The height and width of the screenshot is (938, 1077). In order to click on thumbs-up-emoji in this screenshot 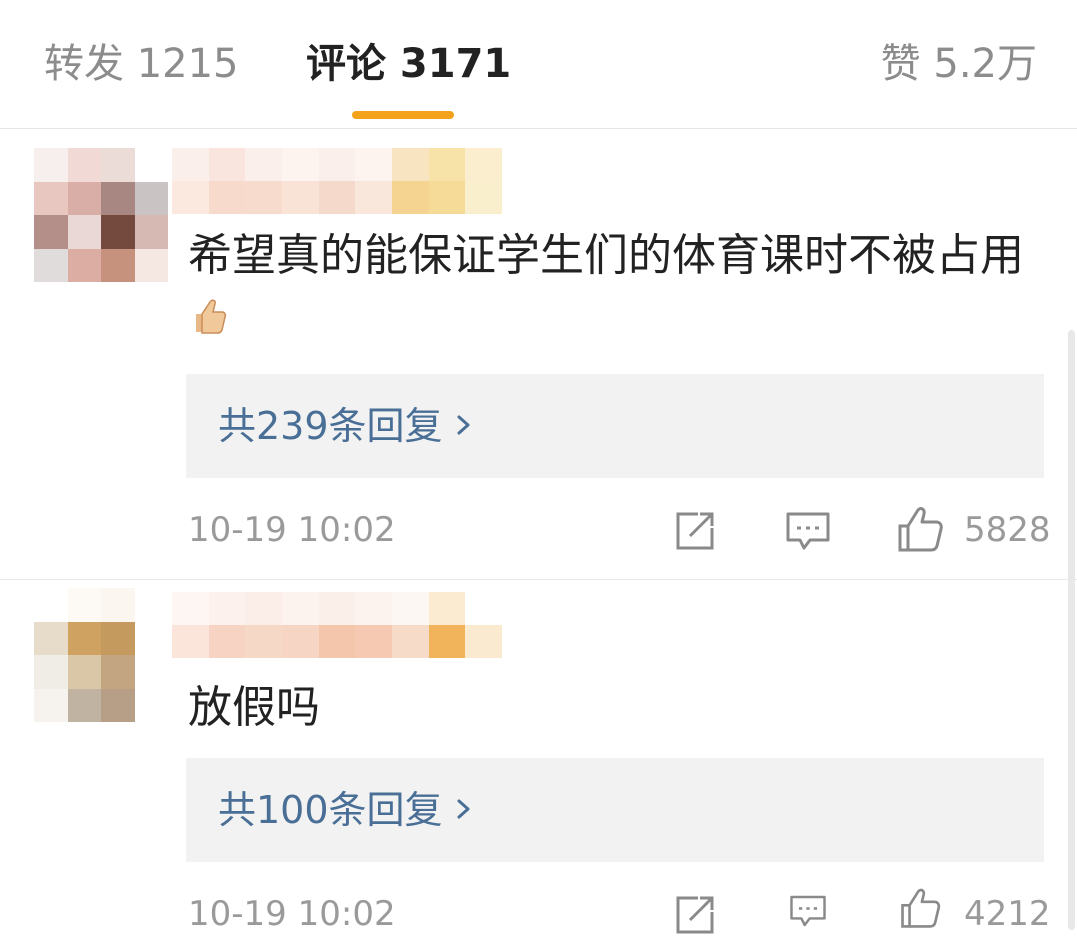, I will do `click(211, 316)`.